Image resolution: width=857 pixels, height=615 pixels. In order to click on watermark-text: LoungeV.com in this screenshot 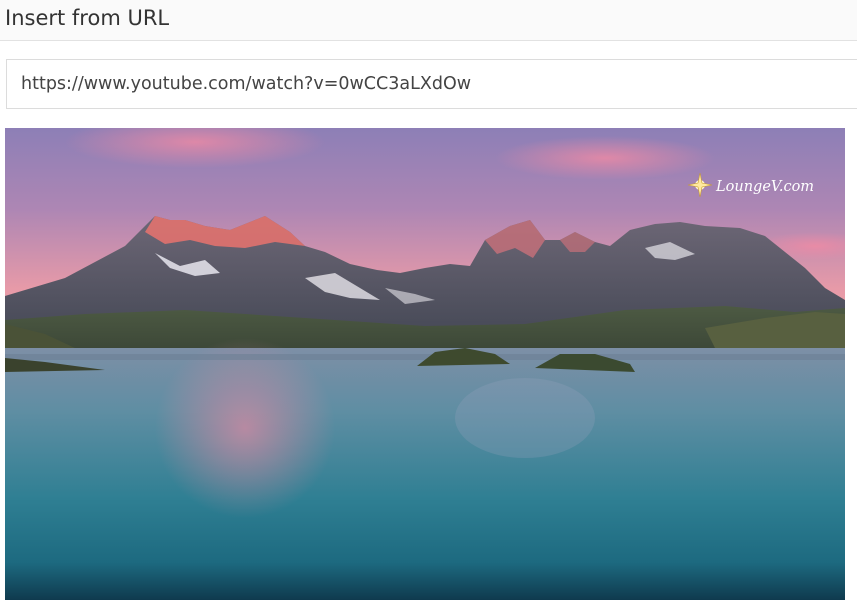, I will do `click(764, 187)`.